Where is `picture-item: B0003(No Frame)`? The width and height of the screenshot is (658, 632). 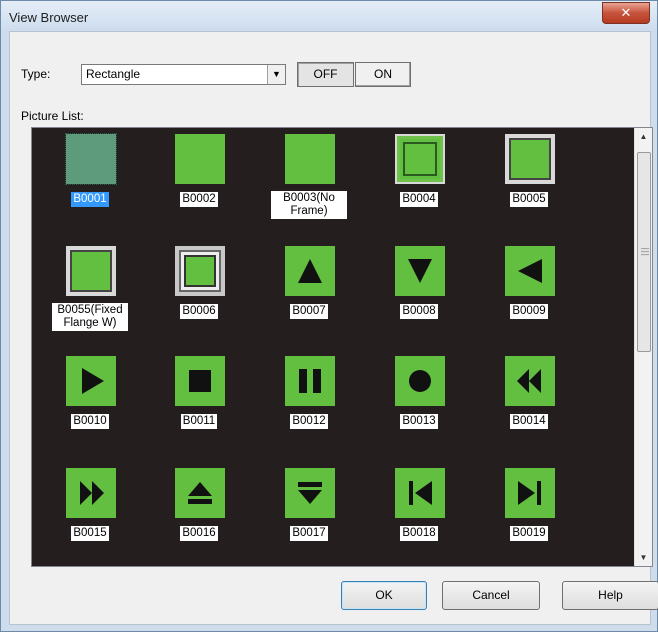
picture-item: B0003(No Frame) is located at coordinates (309, 188).